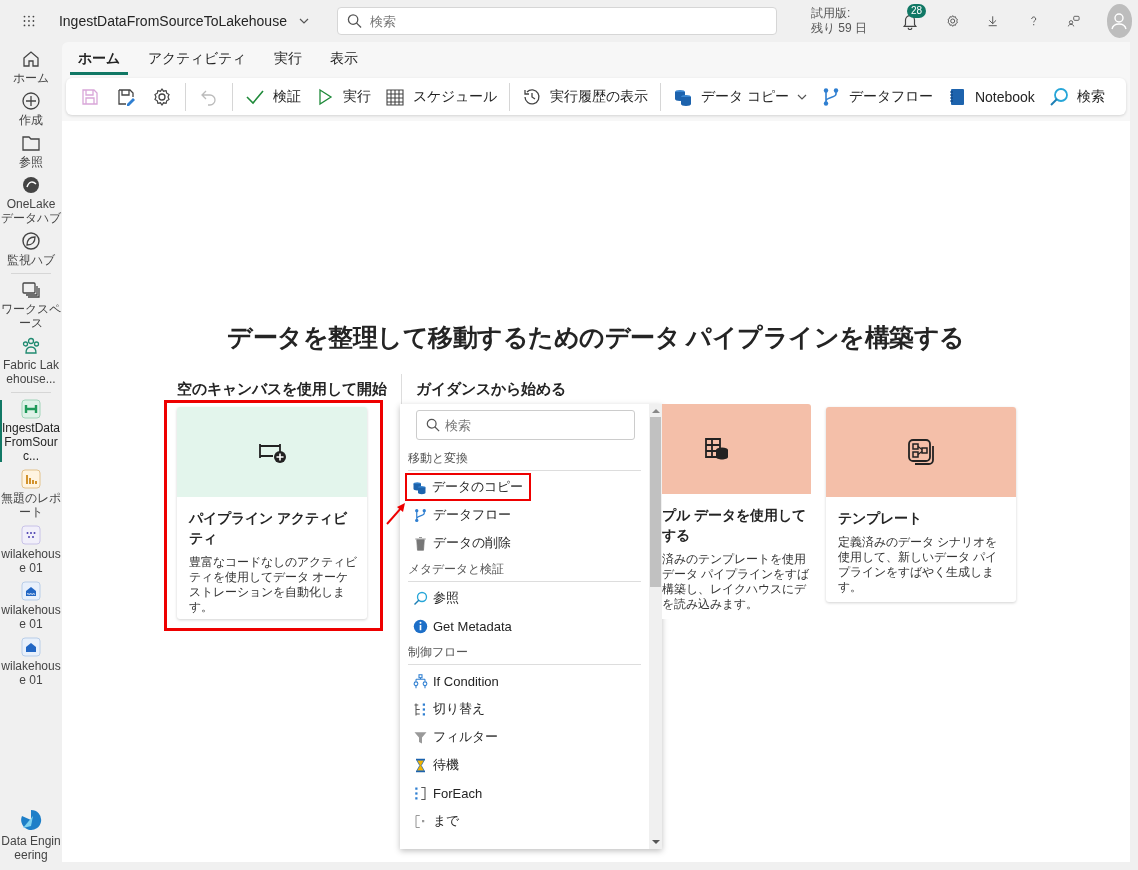  I want to click on sidebar-item: ホーム, so click(31, 67).